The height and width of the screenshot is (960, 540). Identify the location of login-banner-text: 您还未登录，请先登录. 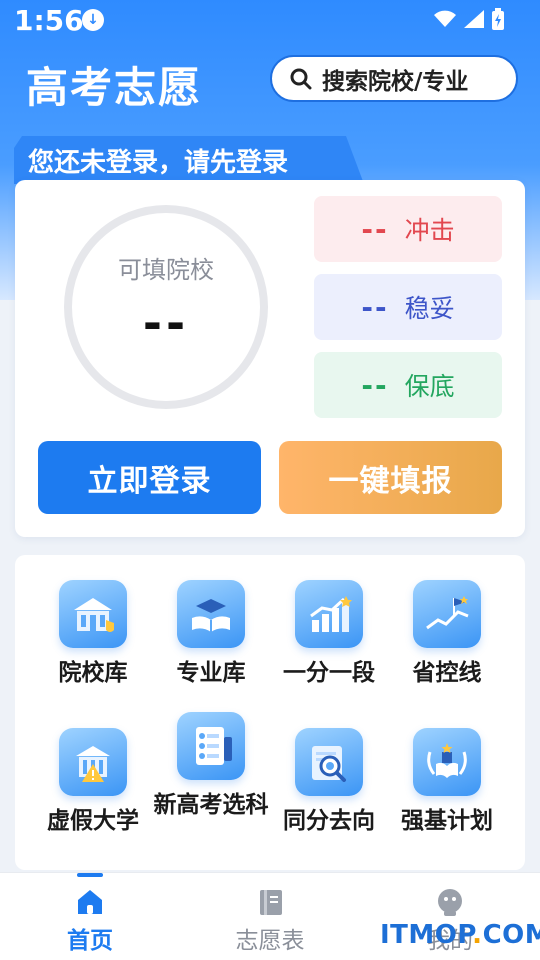
(158, 160).